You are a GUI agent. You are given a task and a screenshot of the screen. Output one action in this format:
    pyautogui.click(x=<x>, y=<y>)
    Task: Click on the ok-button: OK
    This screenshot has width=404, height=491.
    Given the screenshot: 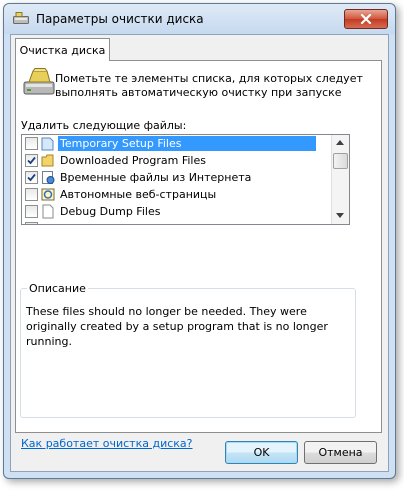 What is the action you would take?
    pyautogui.click(x=261, y=452)
    